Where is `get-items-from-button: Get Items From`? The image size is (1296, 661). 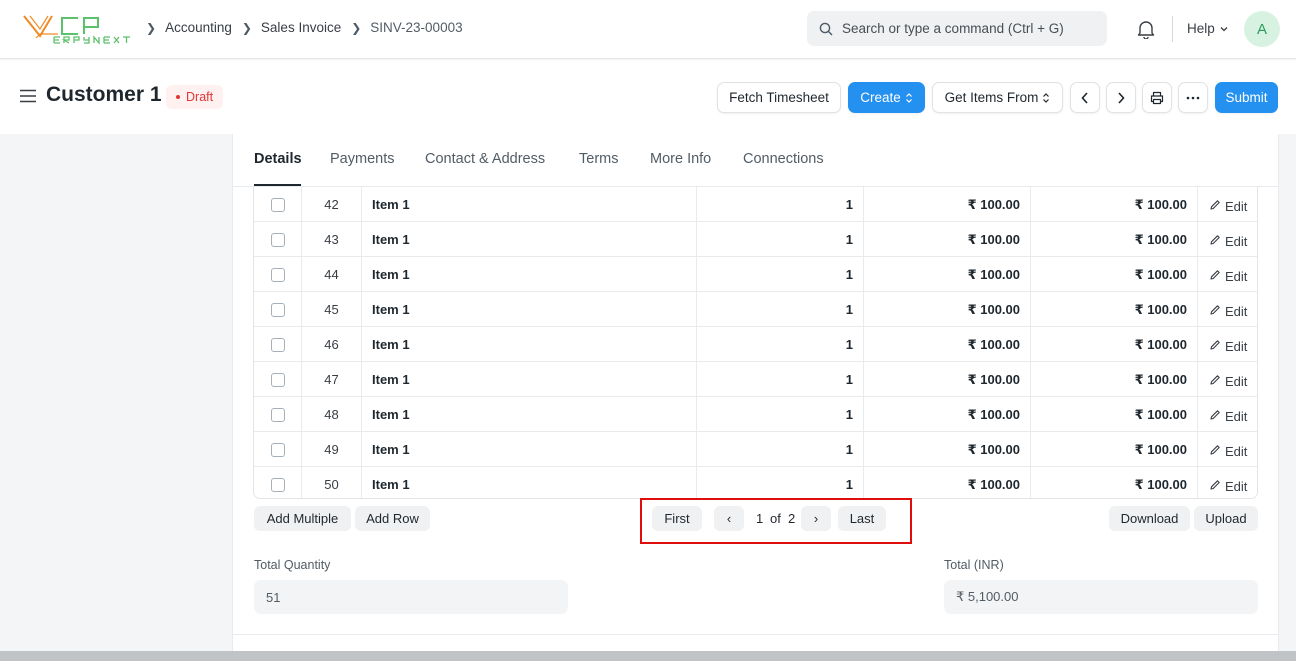 get-items-from-button: Get Items From is located at coordinates (997, 97).